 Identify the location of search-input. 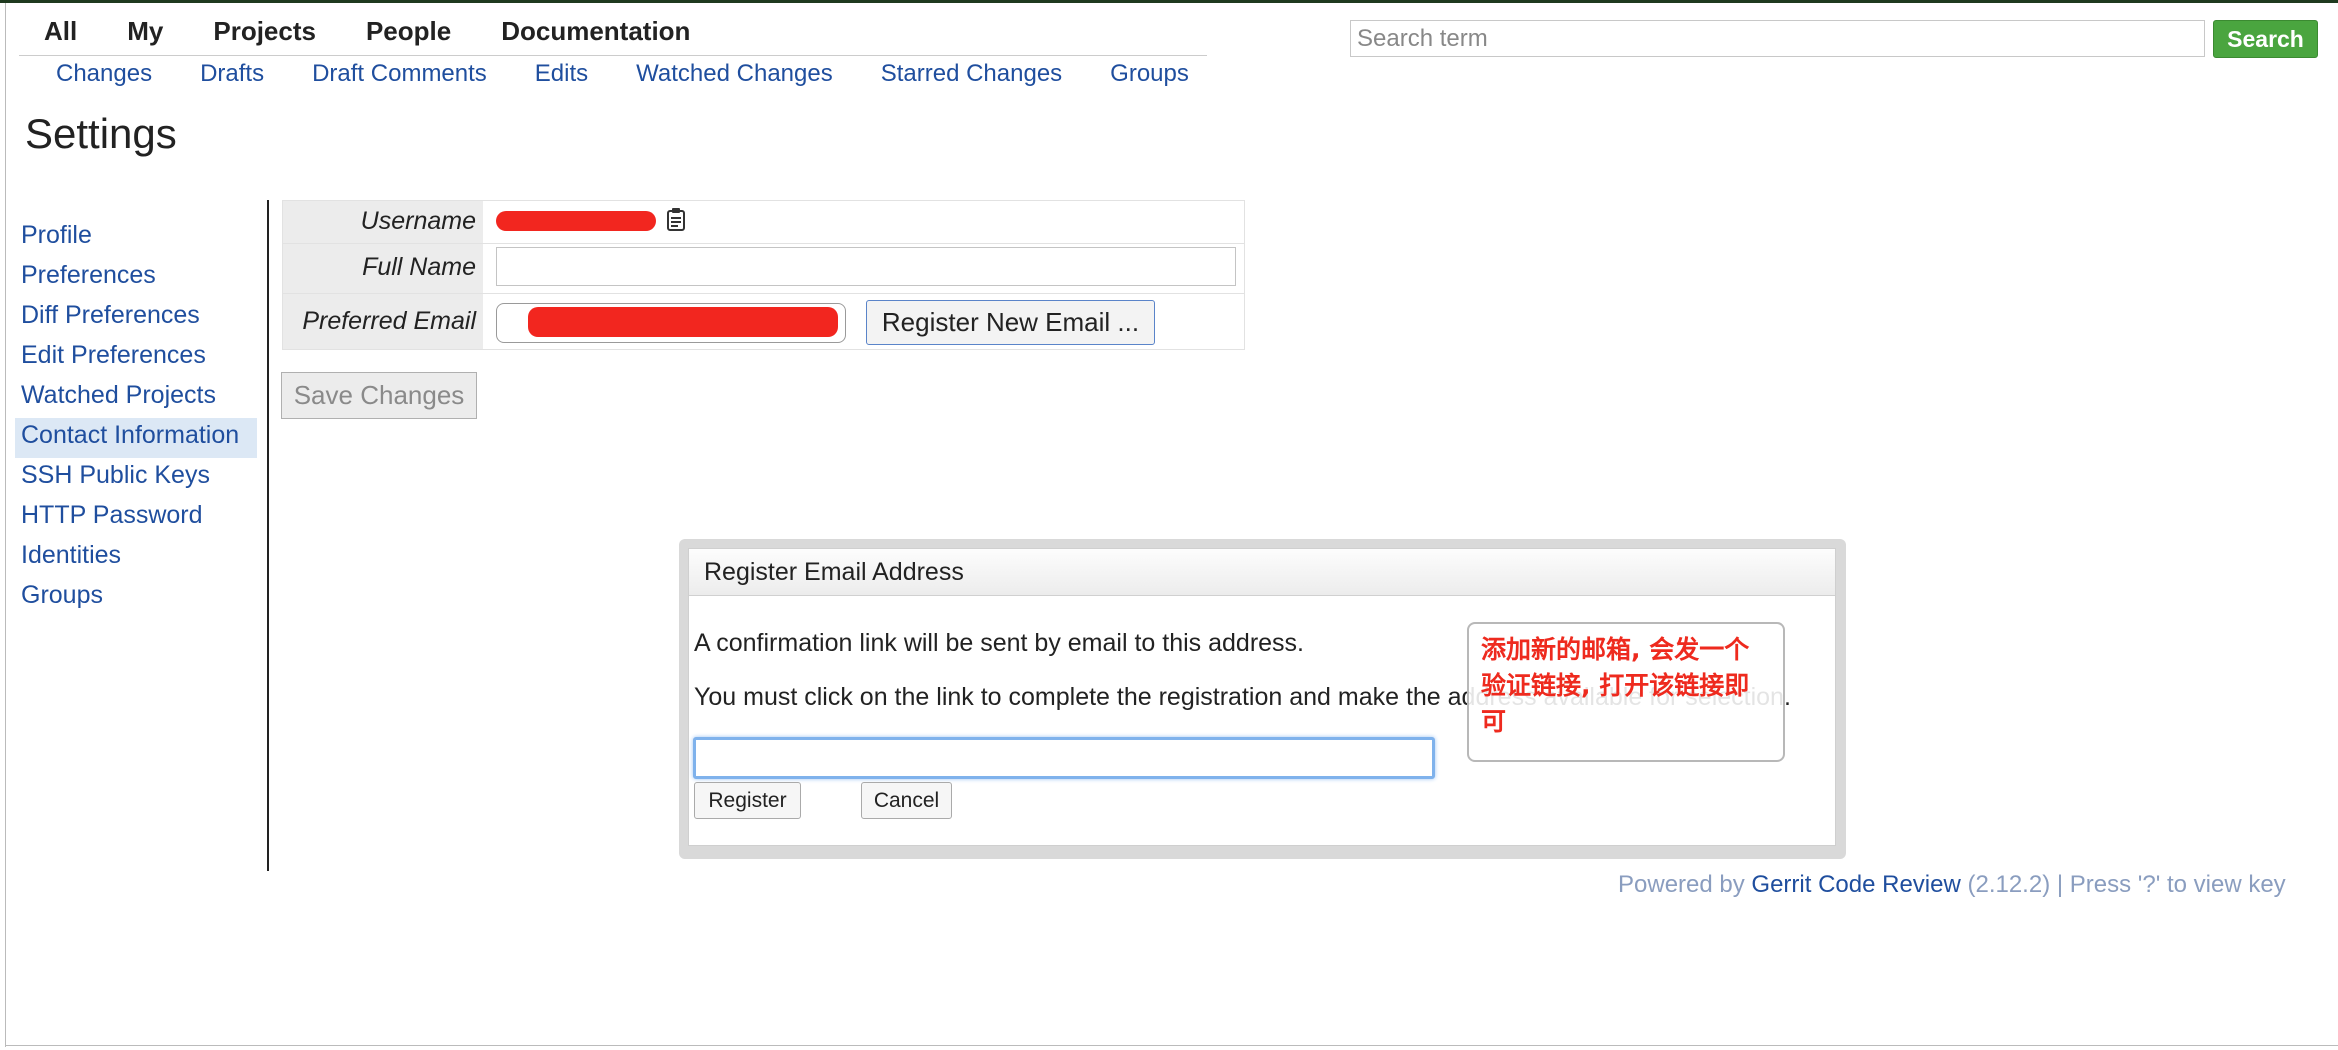
(1777, 38).